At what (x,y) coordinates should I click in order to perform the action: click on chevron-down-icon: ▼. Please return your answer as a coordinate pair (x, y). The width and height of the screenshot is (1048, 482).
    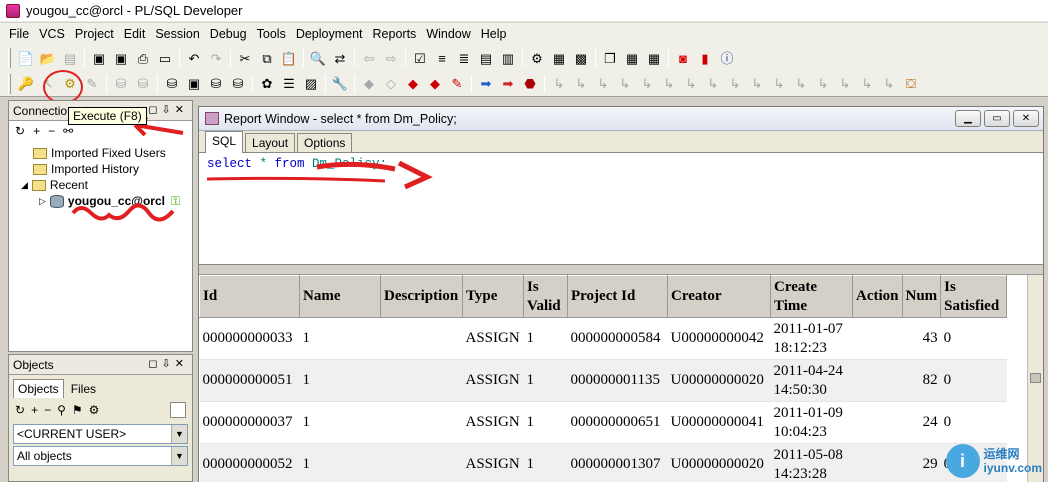
    Looking at the image, I should click on (179, 434).